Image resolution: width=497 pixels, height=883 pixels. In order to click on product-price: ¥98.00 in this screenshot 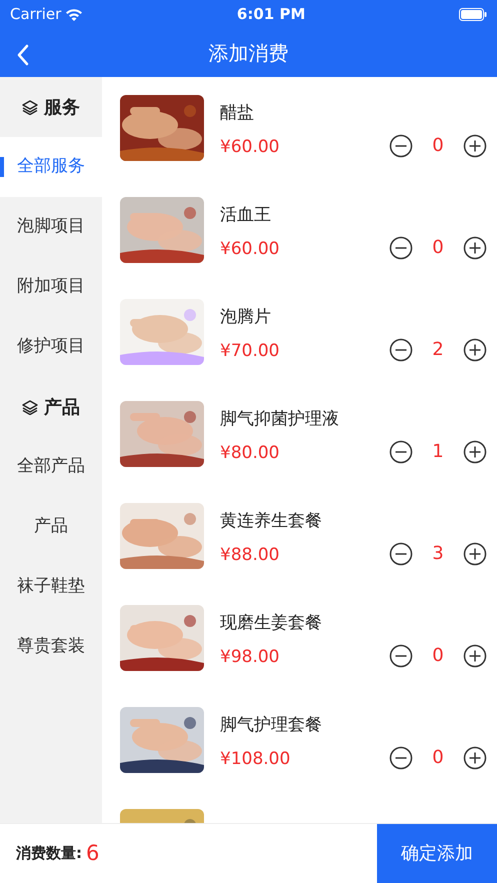, I will do `click(250, 657)`.